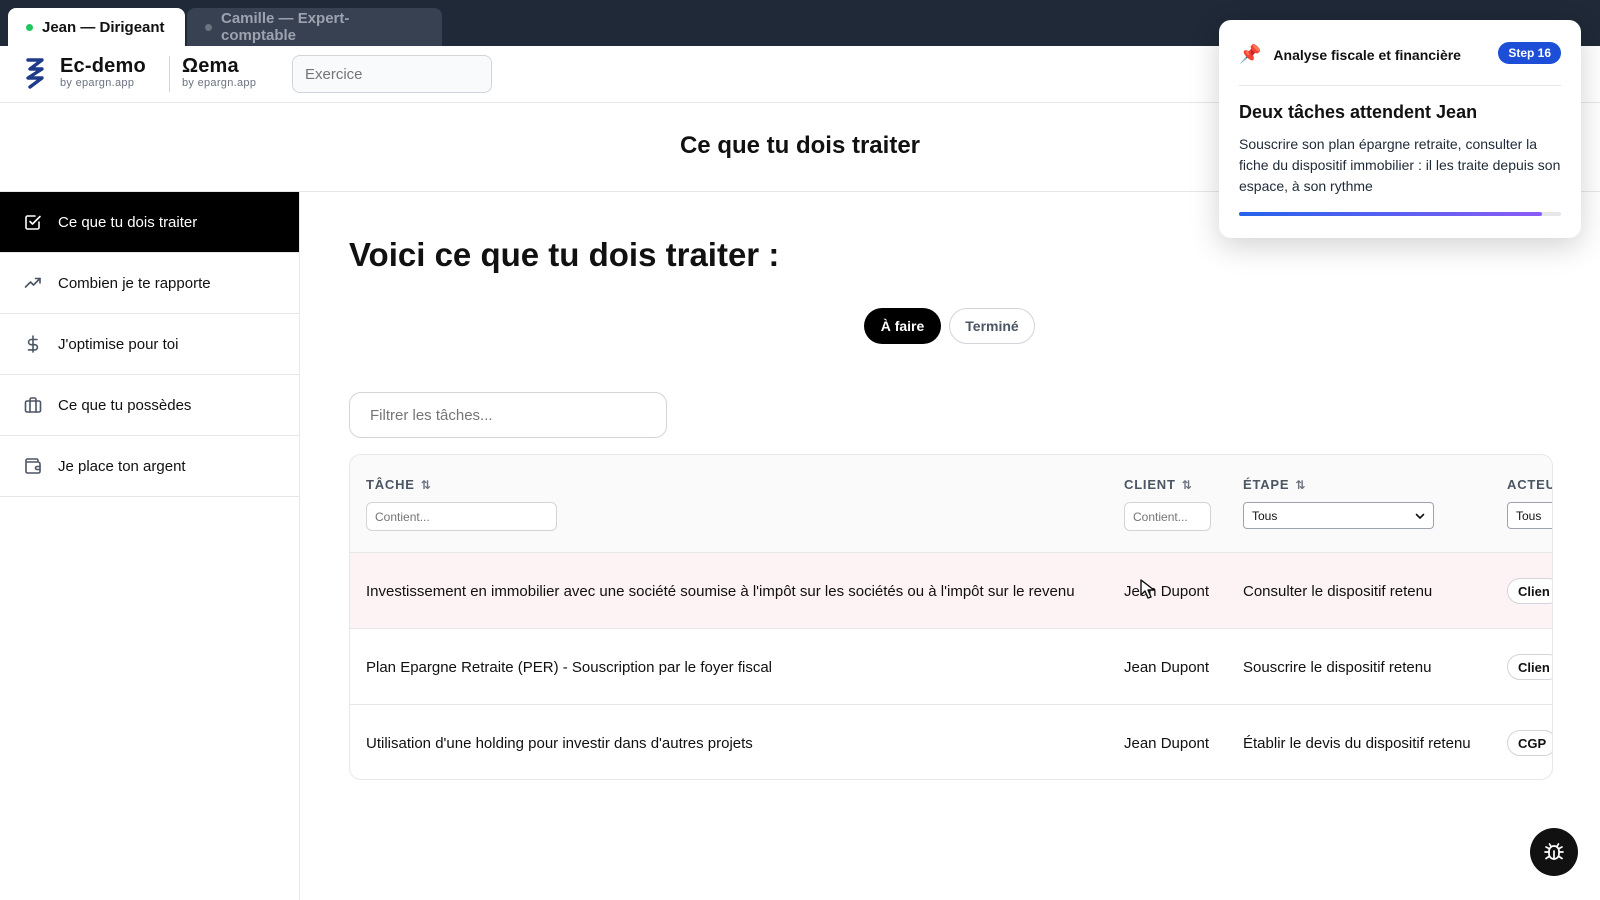 The width and height of the screenshot is (1600, 900). I want to click on column-header-task: TÂCHE ⇅, so click(399, 484).